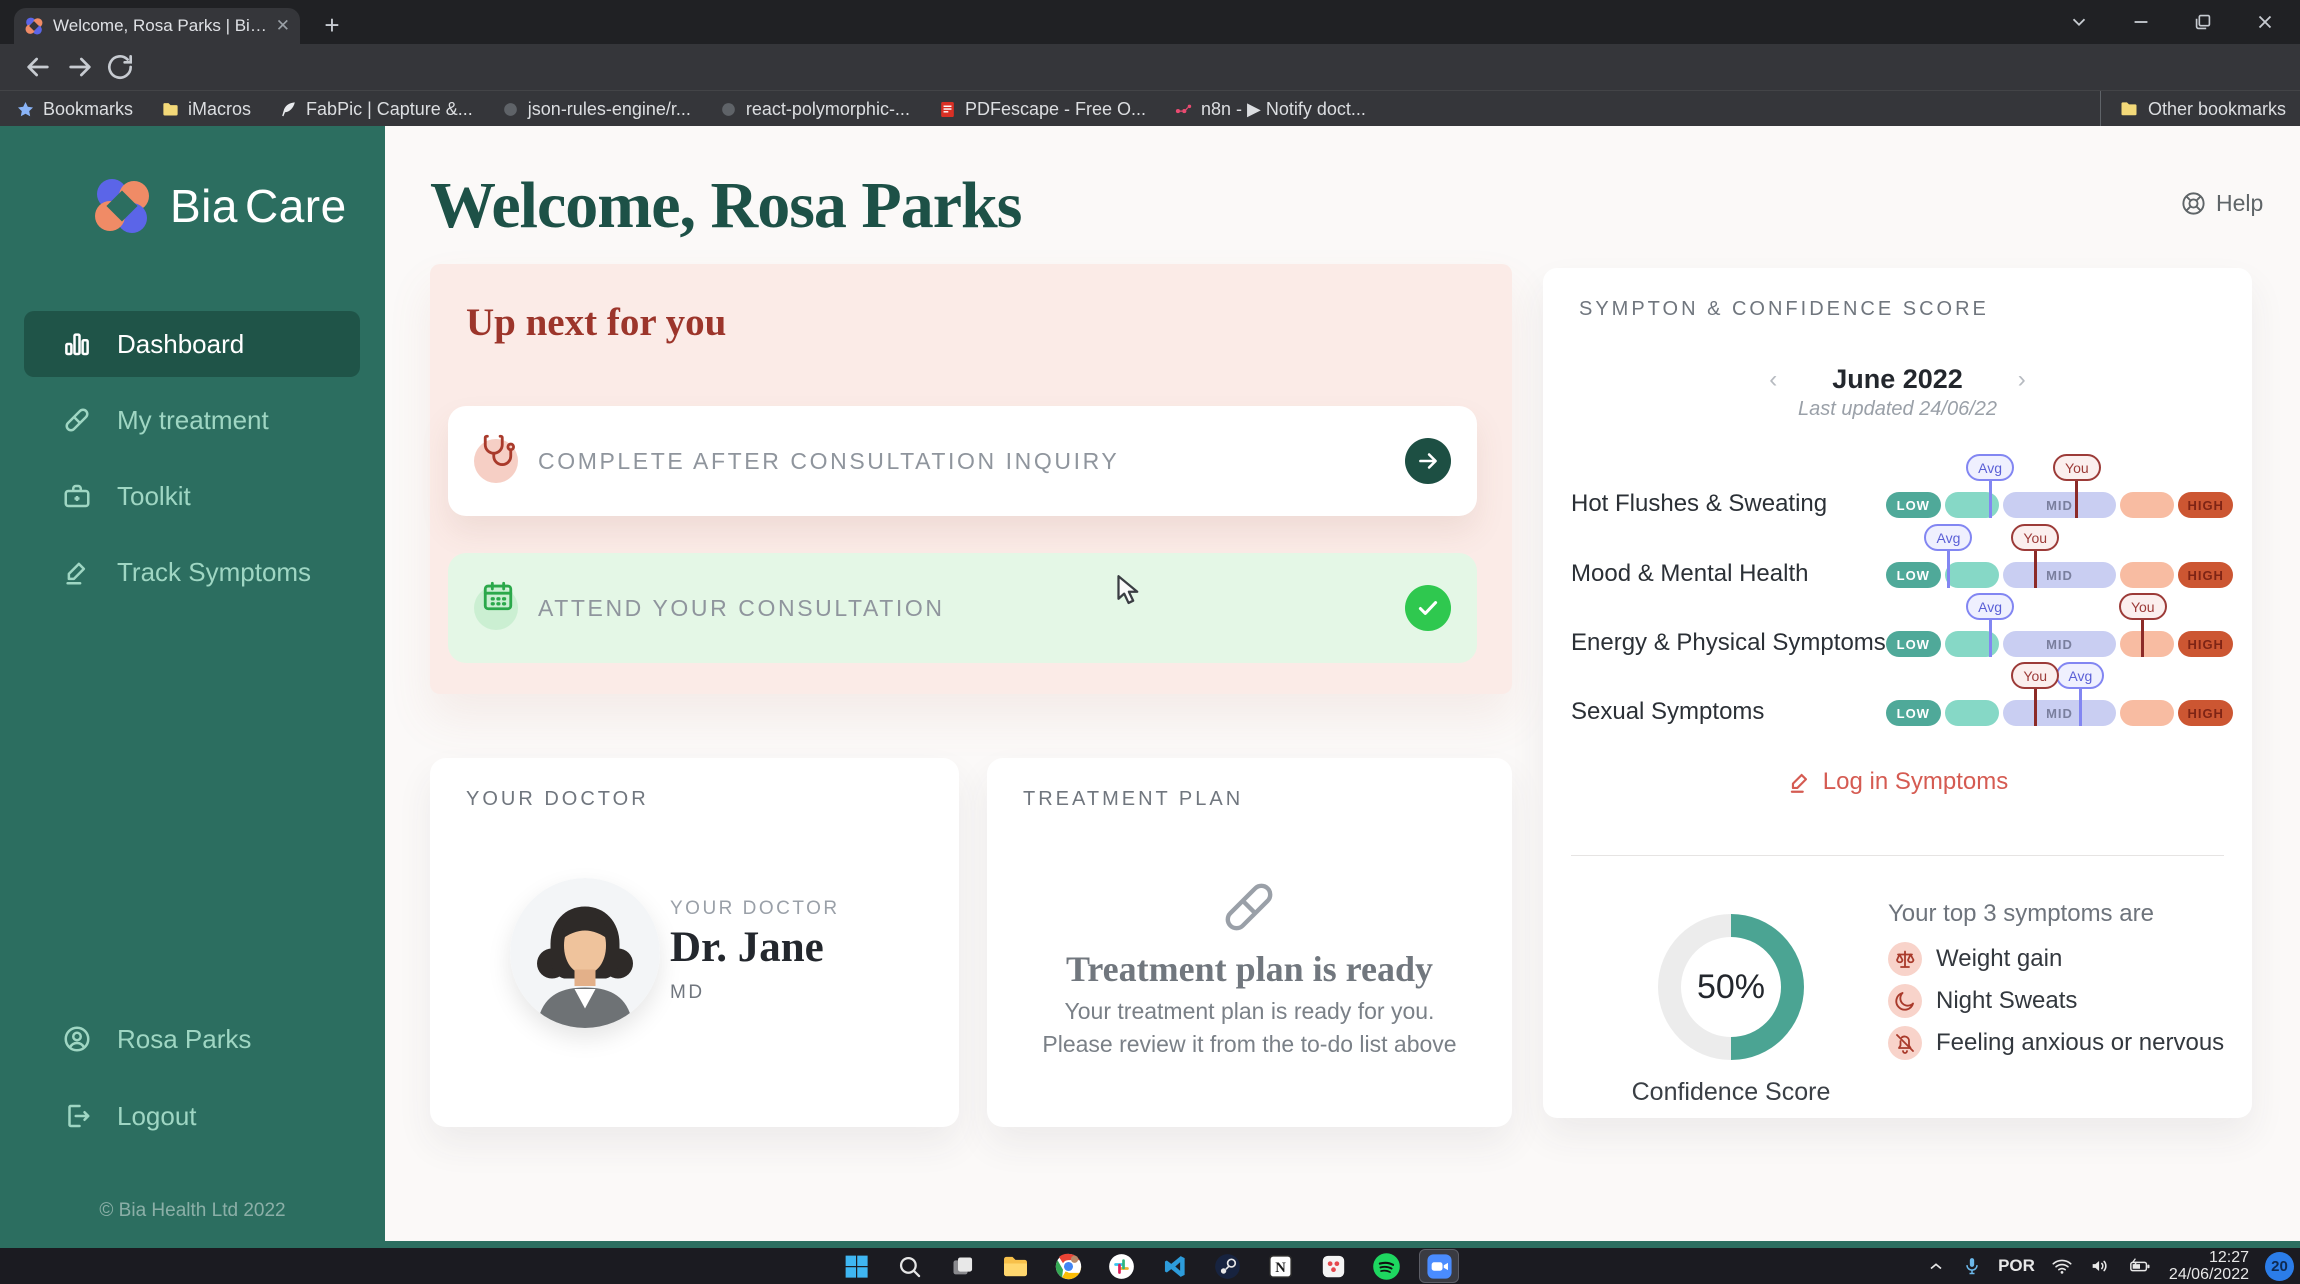 The height and width of the screenshot is (1284, 2300). I want to click on arrow-right-icon, so click(1428, 461).